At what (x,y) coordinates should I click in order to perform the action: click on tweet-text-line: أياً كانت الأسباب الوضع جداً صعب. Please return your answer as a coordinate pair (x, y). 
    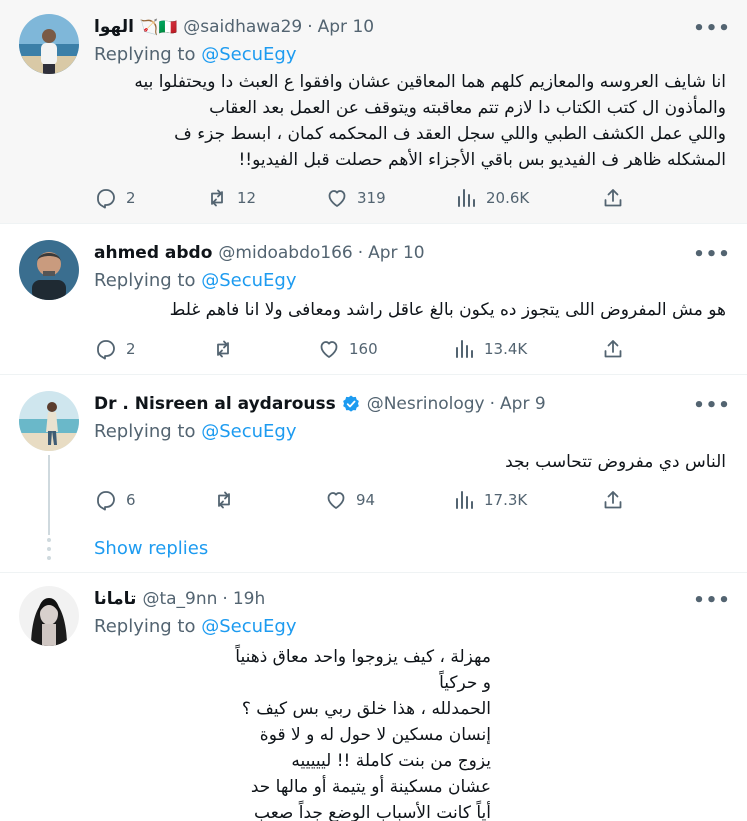
    Looking at the image, I should click on (372, 812).